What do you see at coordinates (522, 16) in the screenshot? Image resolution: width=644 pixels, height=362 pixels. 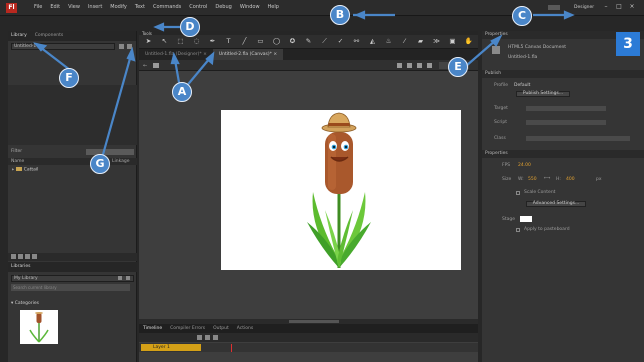 I see `callout-C: C` at bounding box center [522, 16].